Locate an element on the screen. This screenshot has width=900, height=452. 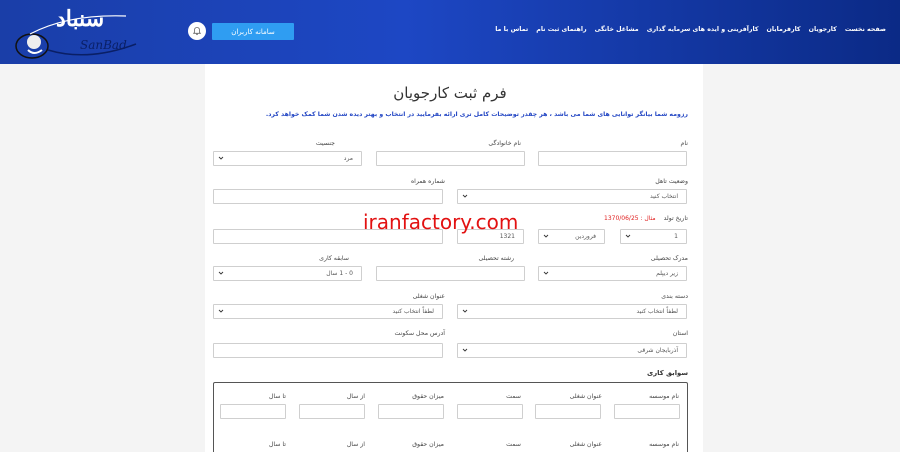
users-system-button: سامانه کاربران is located at coordinates (253, 31).